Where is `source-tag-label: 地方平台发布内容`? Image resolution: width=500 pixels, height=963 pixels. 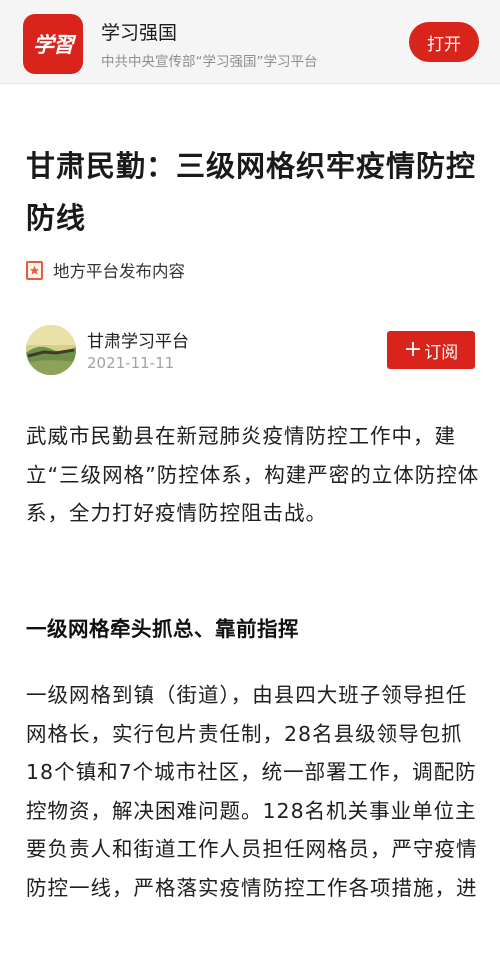 source-tag-label: 地方平台发布内容 is located at coordinates (119, 271).